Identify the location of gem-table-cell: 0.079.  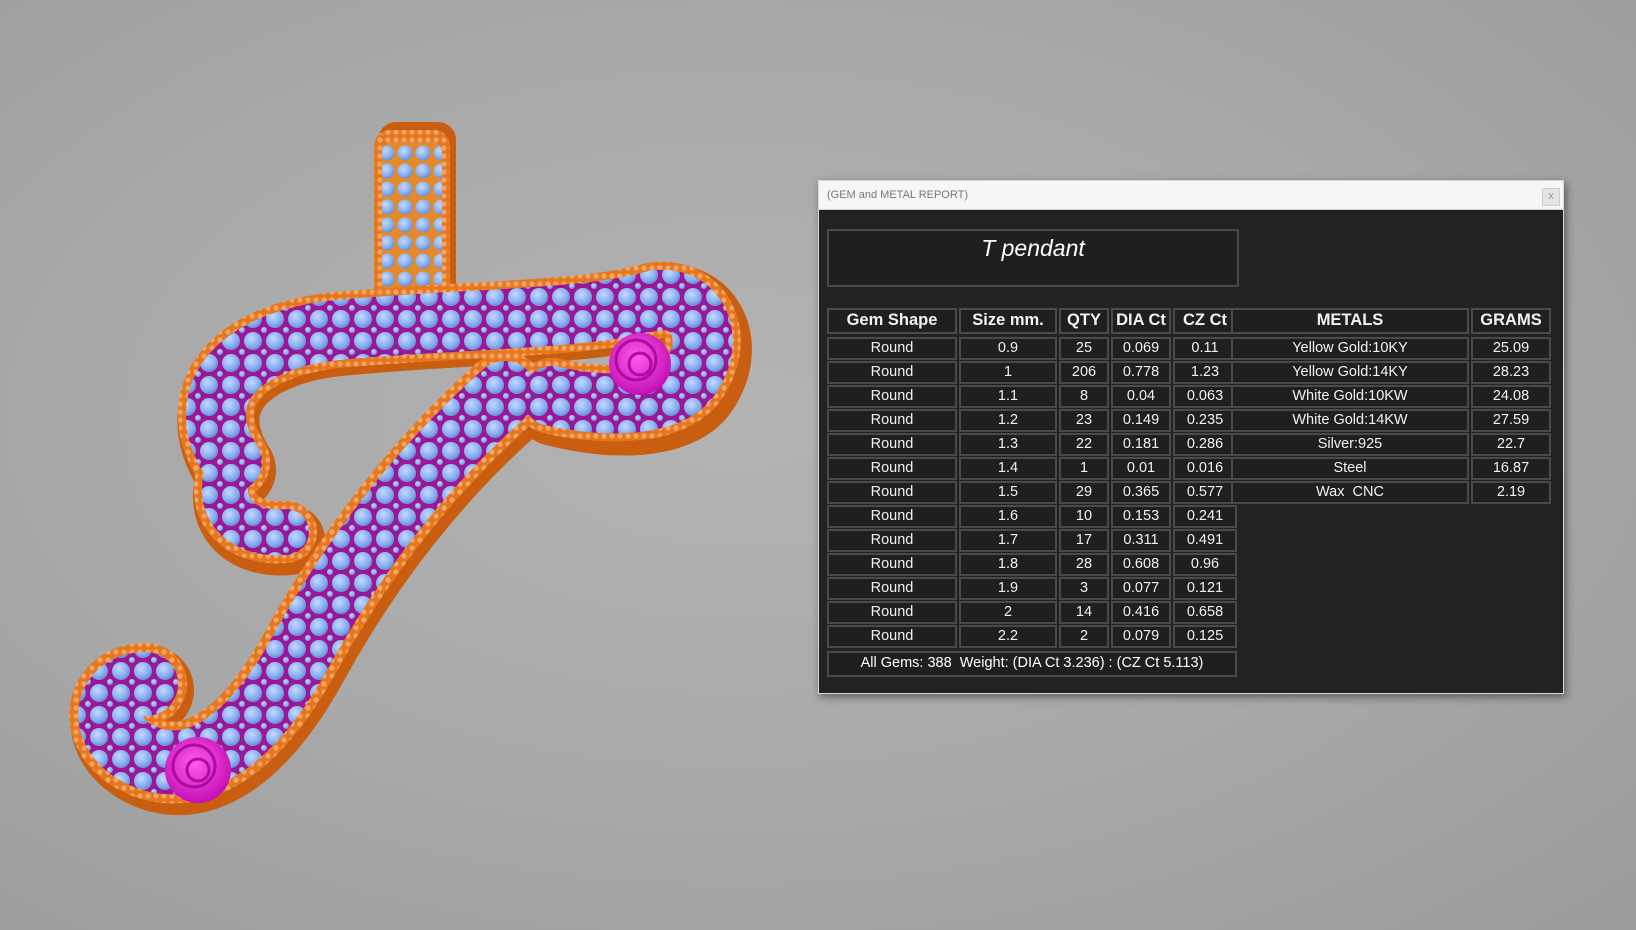
(1141, 636).